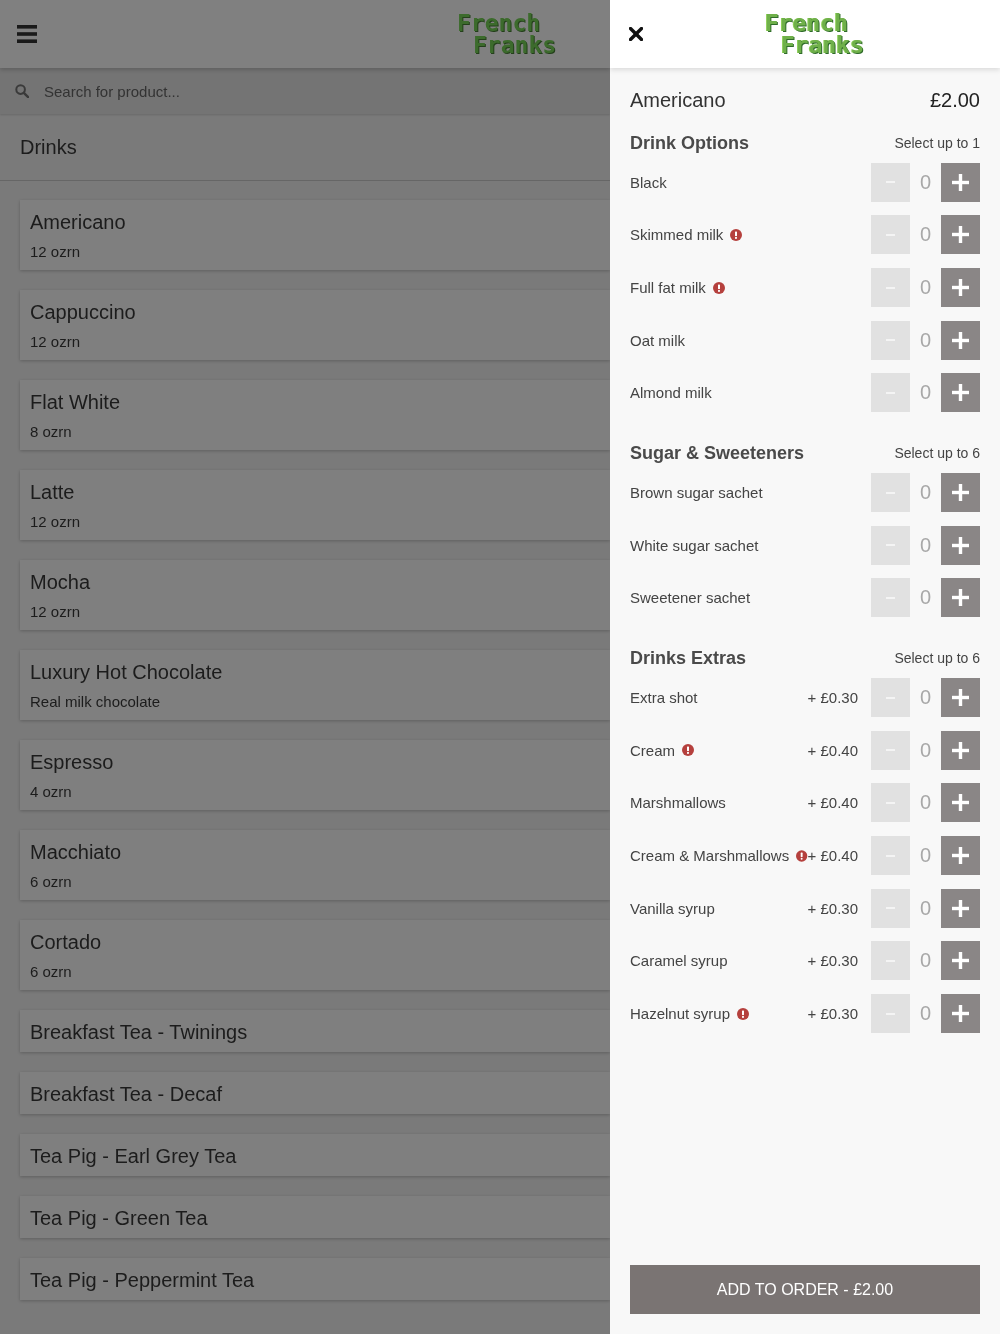 The height and width of the screenshot is (1334, 1000). Describe the element at coordinates (652, 750) in the screenshot. I see `option-name: Cream` at that location.